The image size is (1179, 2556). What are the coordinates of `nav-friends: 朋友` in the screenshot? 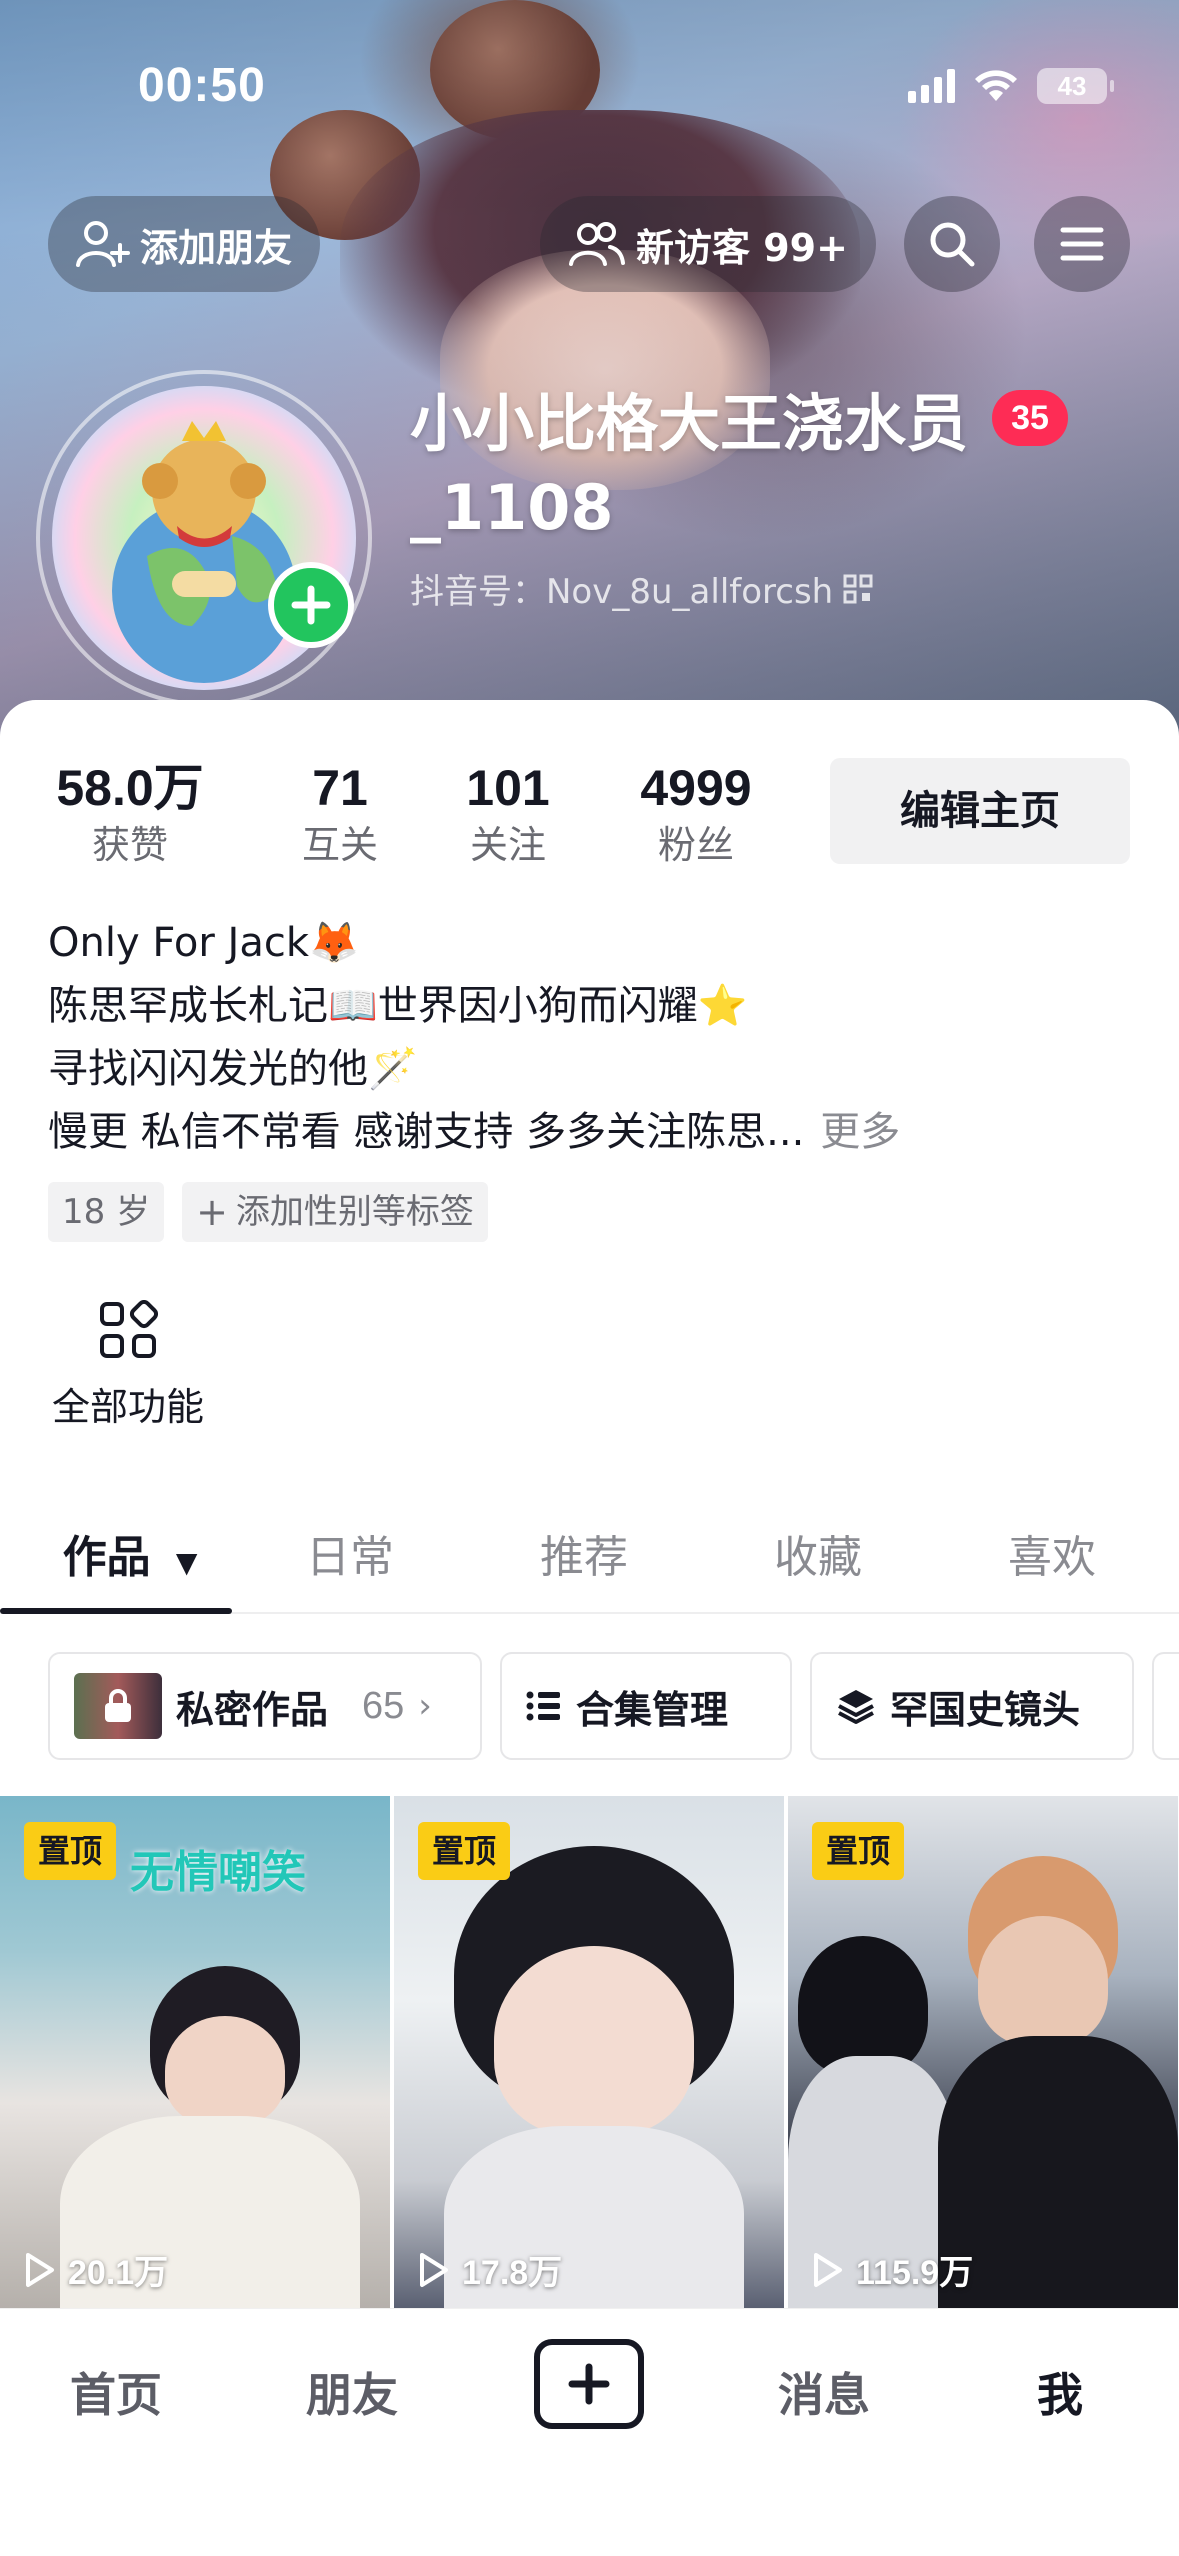 It's located at (352, 2392).